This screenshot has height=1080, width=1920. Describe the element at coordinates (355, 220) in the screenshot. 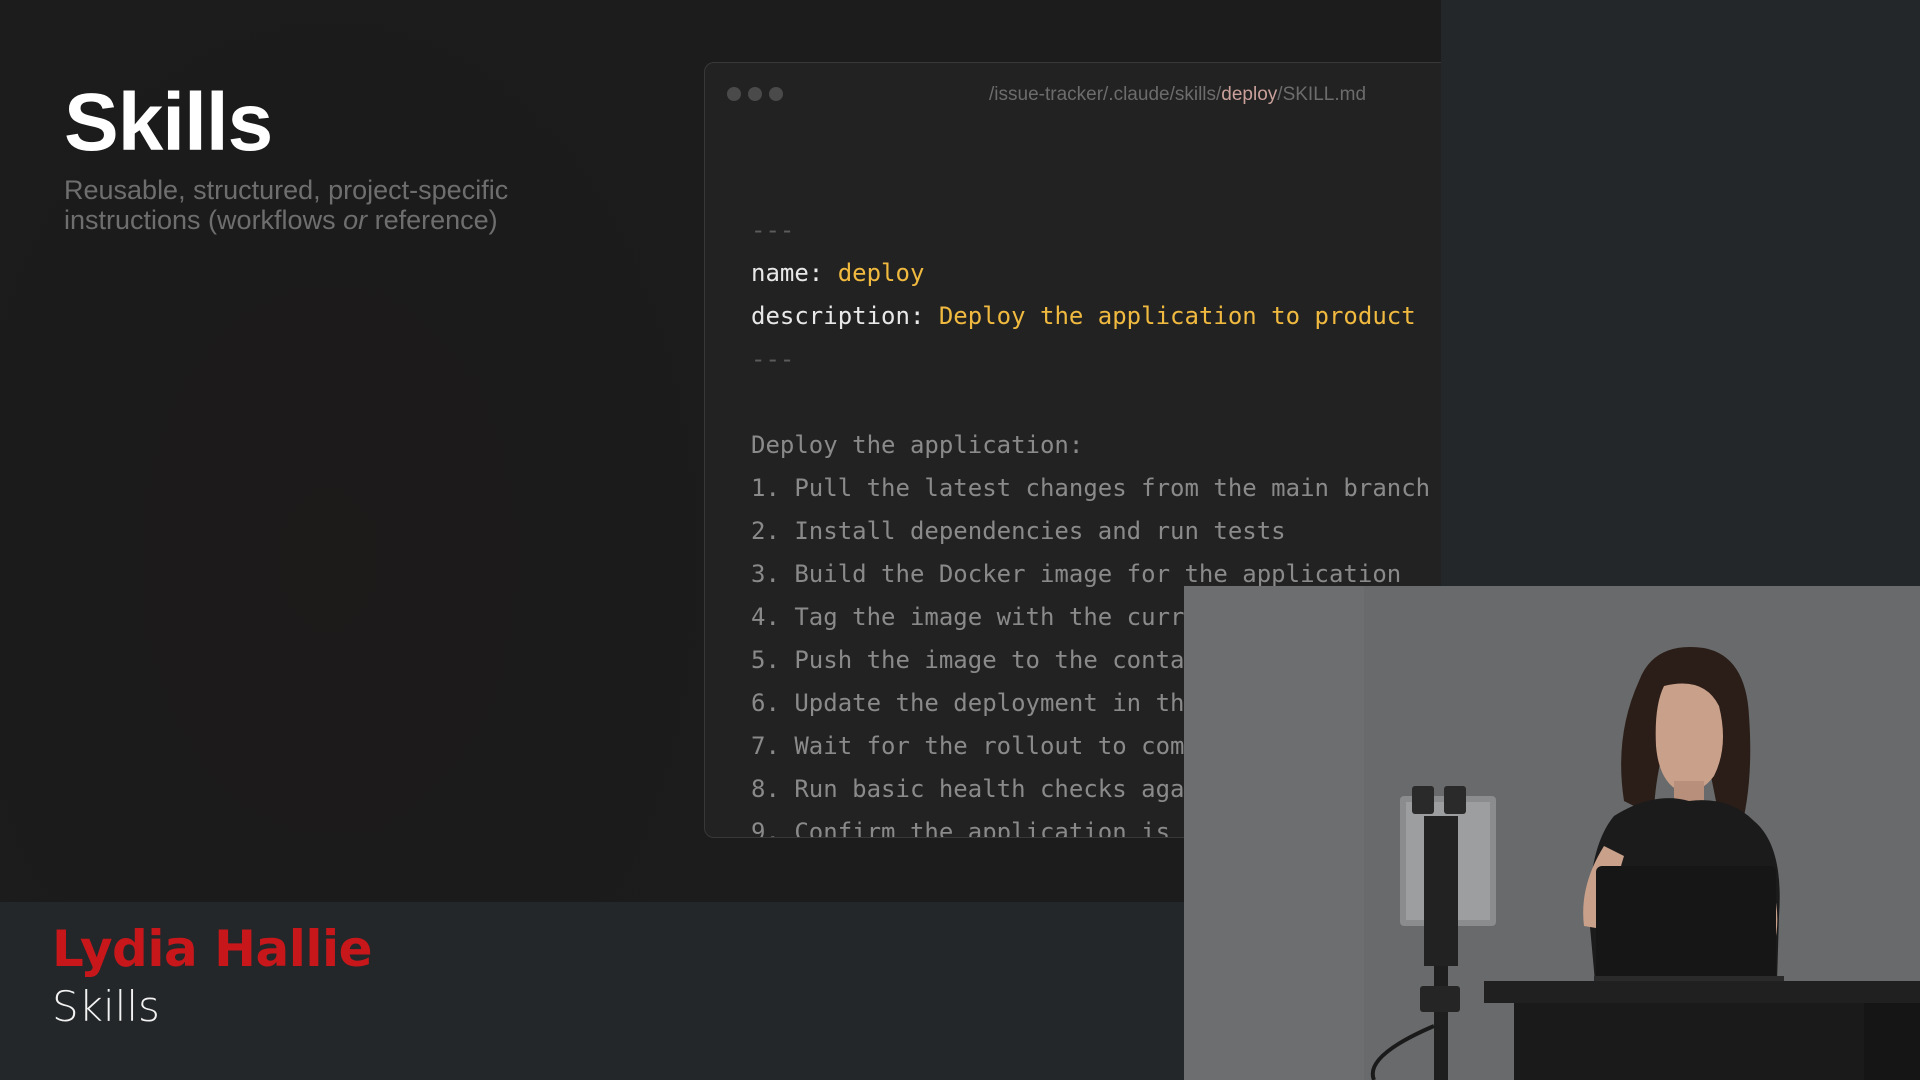

I see `slide-subtitle-emphasis: or` at that location.